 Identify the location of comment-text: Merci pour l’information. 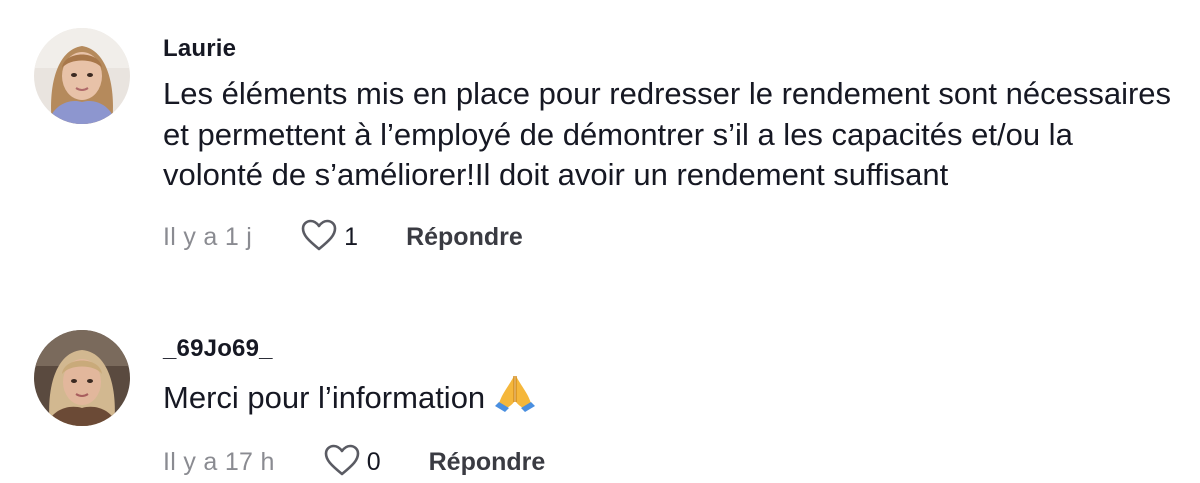
(671, 397).